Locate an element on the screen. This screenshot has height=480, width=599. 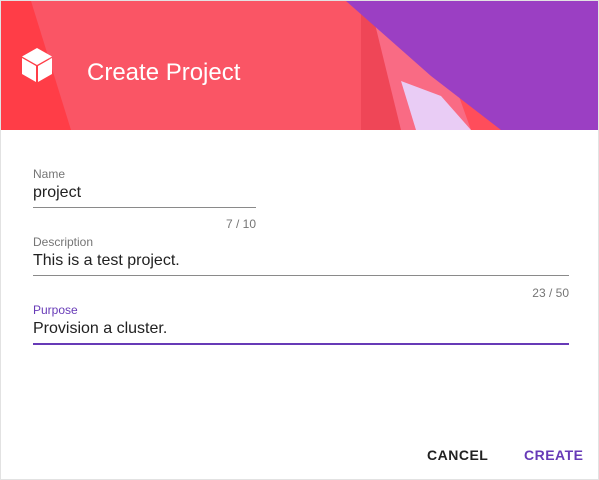
purpose-underline is located at coordinates (301, 344).